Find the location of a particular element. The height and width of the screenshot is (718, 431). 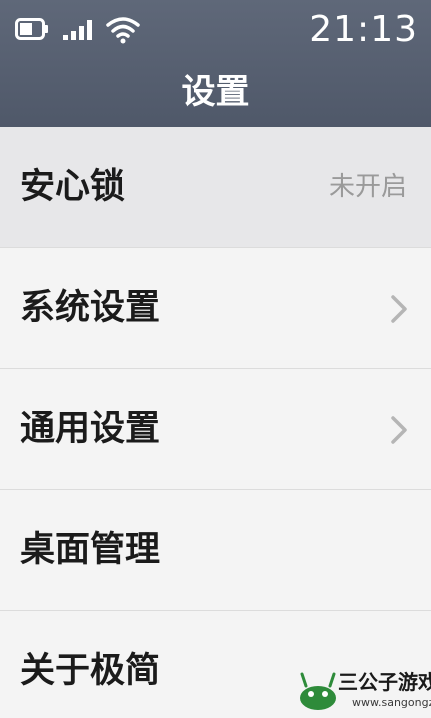

battery-icon is located at coordinates (31, 29).